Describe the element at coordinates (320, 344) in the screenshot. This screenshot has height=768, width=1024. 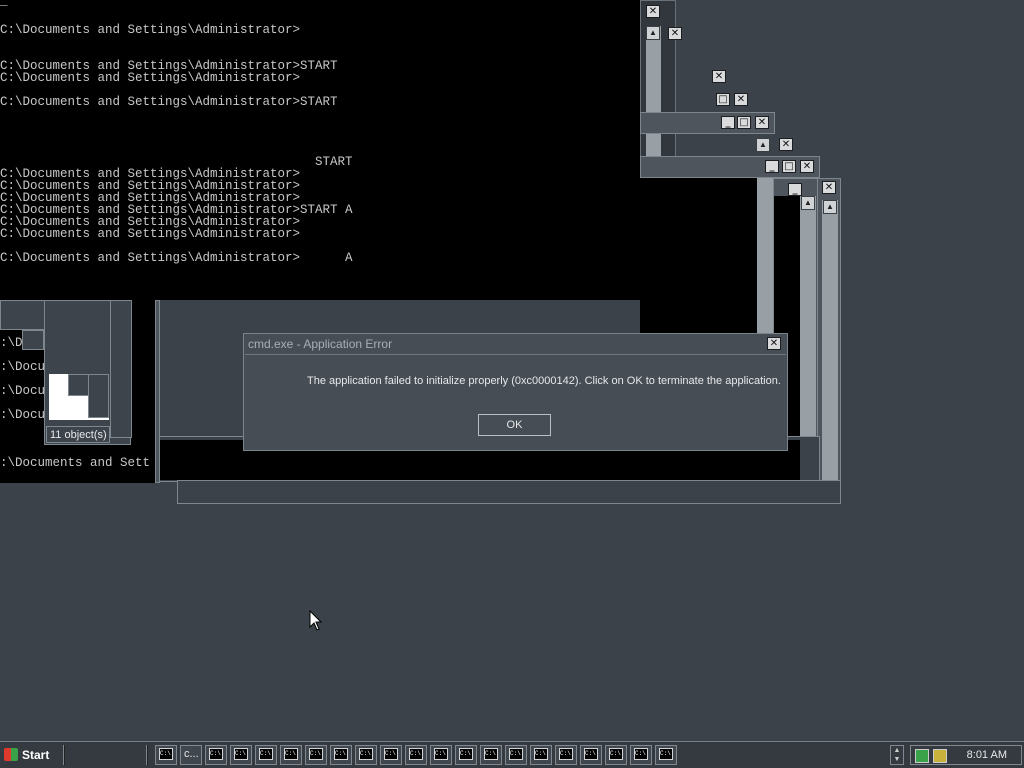
I see `dialog-title: cmd.exe - Application Error` at that location.